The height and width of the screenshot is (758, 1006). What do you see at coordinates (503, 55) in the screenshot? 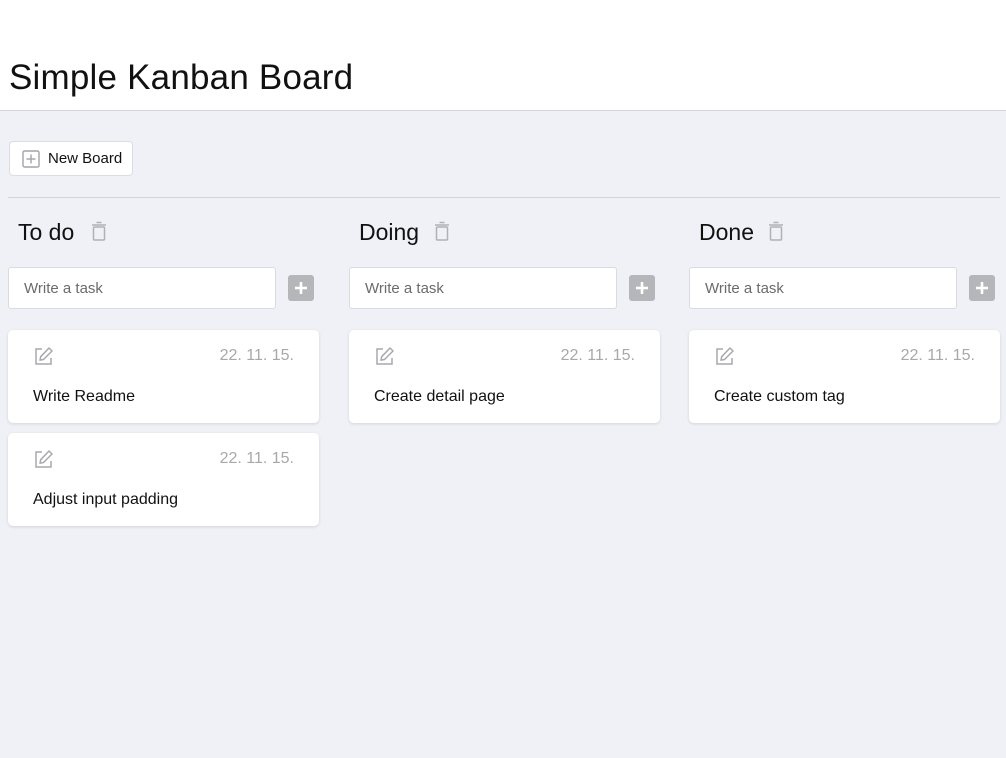
I see `header: Simple Kanban Board` at bounding box center [503, 55].